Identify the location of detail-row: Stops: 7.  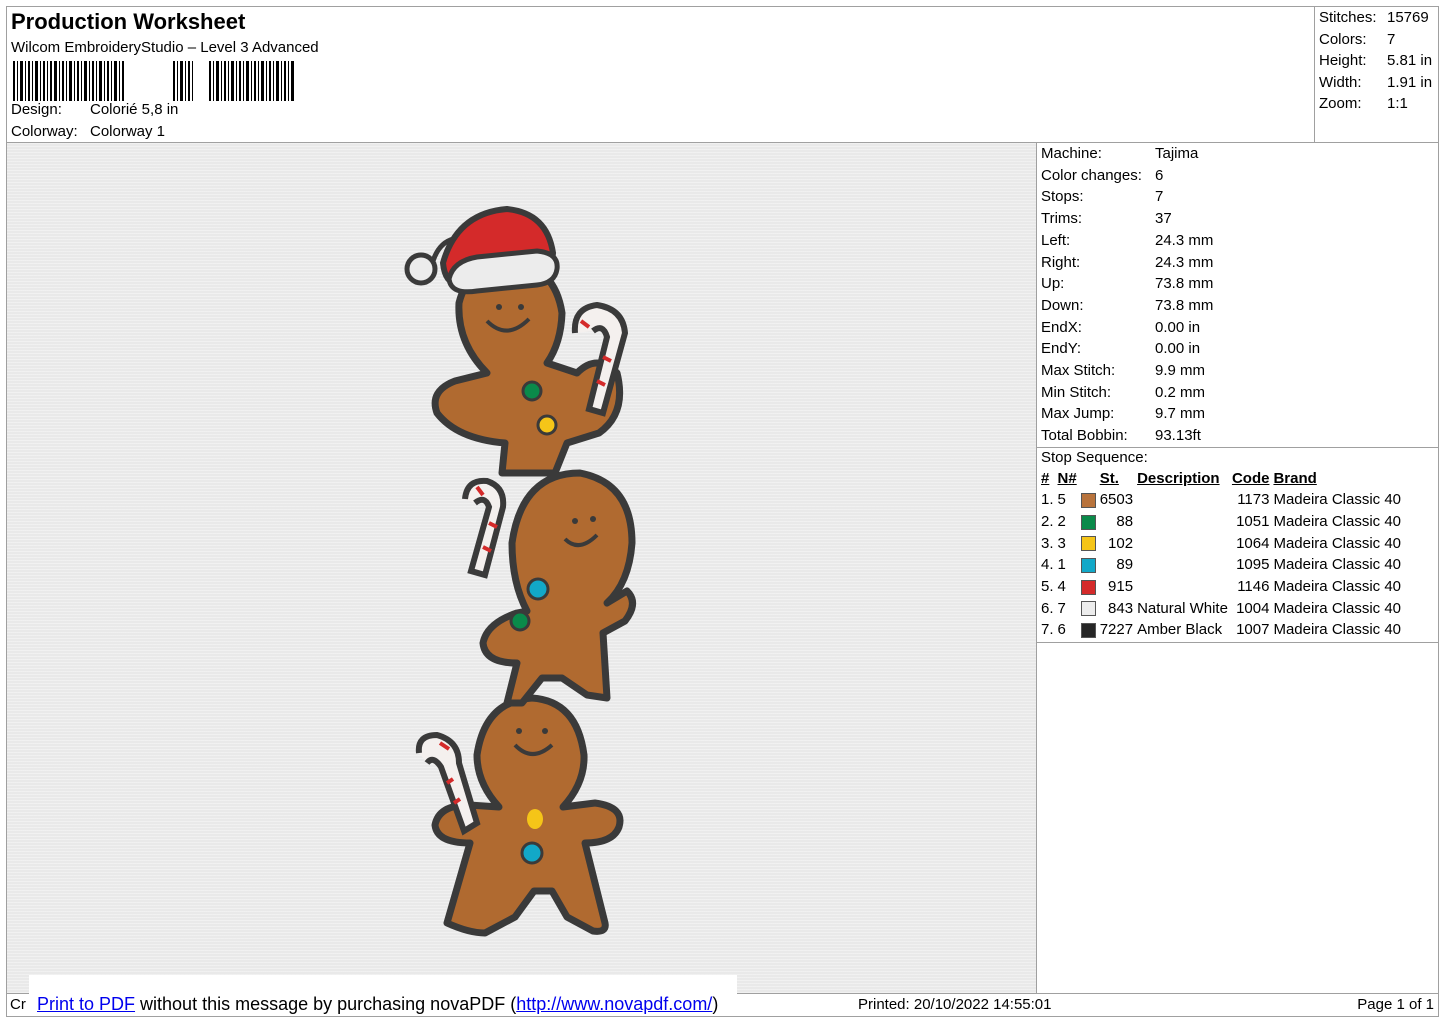
(1102, 197).